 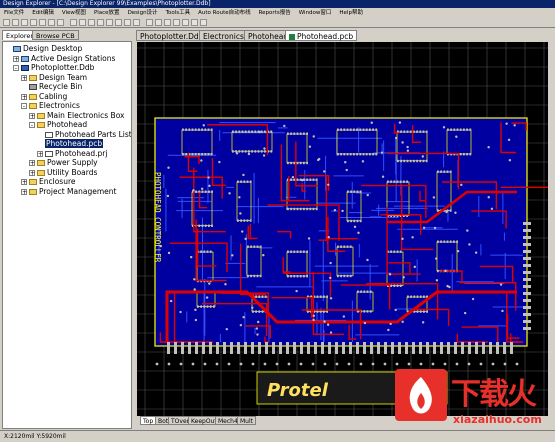 What do you see at coordinates (224, 13) in the screenshot?
I see `menu-item-6: Auto Route自动布线` at bounding box center [224, 13].